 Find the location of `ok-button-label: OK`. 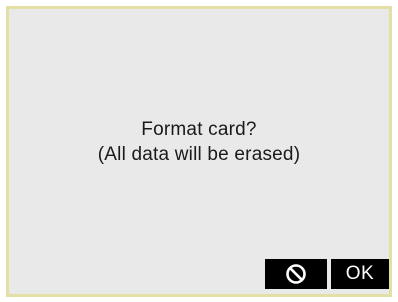

ok-button-label: OK is located at coordinates (360, 273).